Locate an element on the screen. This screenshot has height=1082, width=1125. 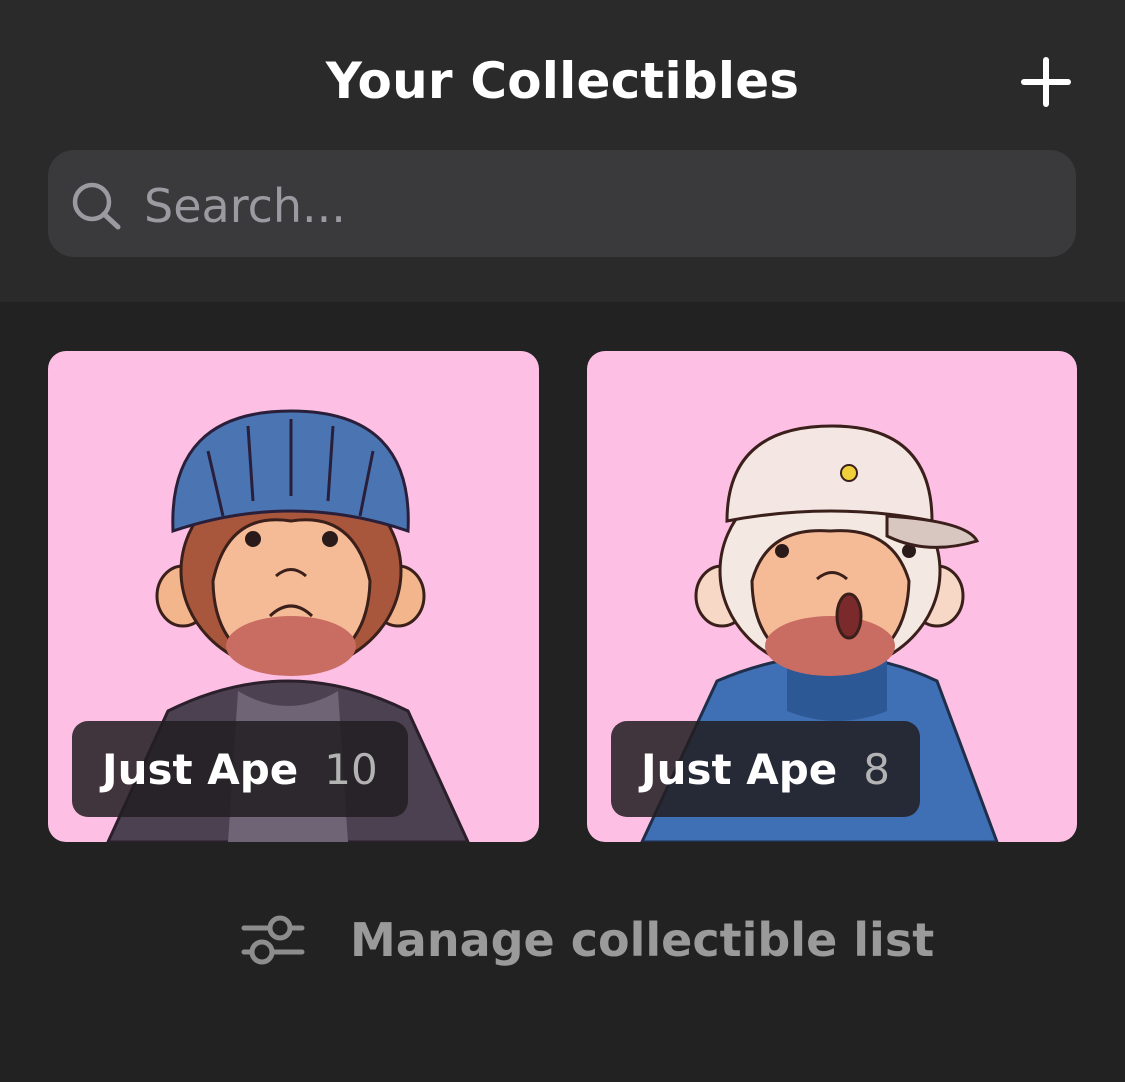
plus-icon is located at coordinates (1046, 82).